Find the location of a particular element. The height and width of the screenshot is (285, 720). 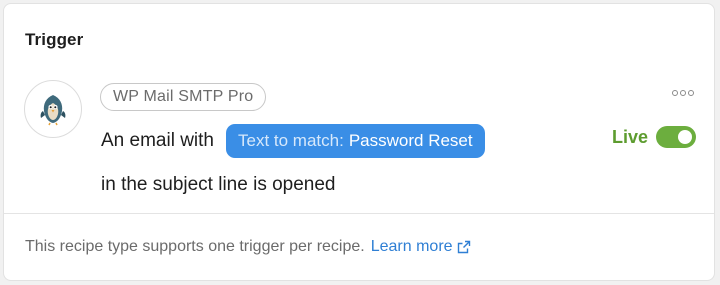

token-value: Password Reset is located at coordinates (410, 140).